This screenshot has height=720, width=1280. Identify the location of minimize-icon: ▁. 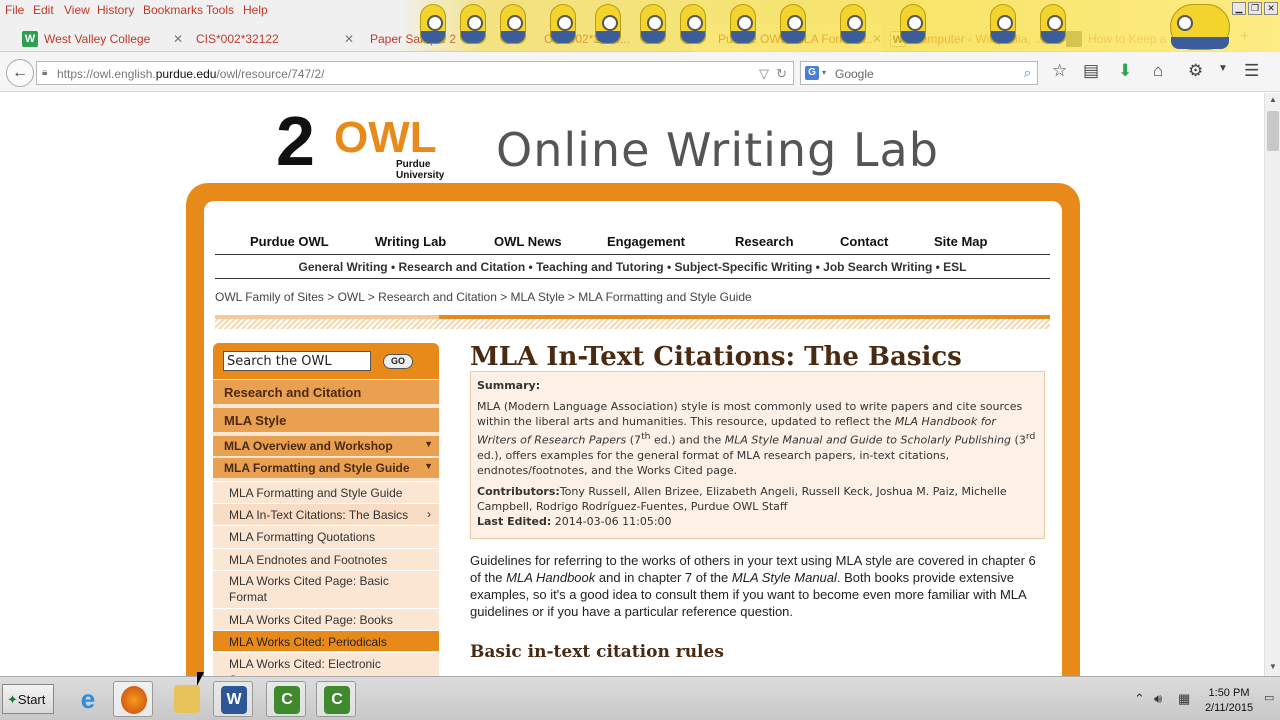
(1239, 8).